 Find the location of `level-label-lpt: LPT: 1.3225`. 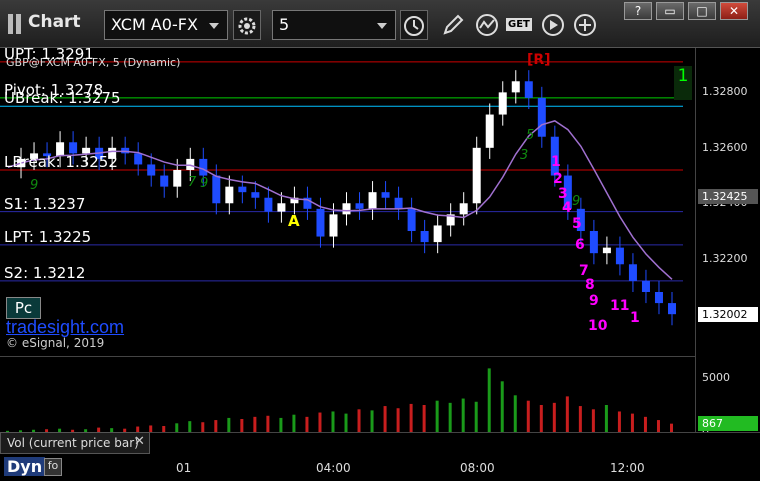

level-label-lpt: LPT: 1.3225 is located at coordinates (48, 236).